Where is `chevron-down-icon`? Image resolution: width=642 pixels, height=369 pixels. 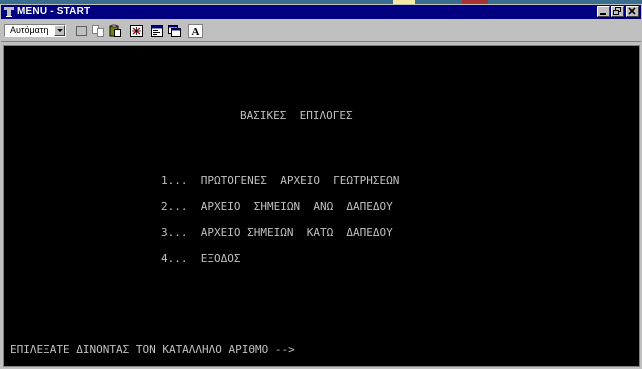 chevron-down-icon is located at coordinates (59, 30).